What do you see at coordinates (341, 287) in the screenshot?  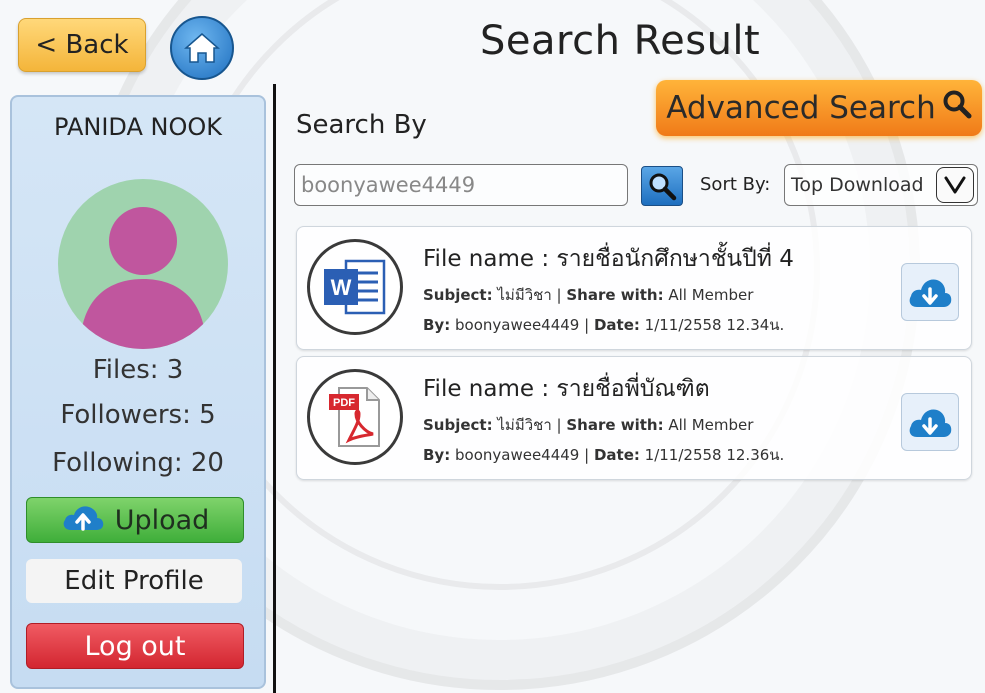 I see `svg-text: W` at bounding box center [341, 287].